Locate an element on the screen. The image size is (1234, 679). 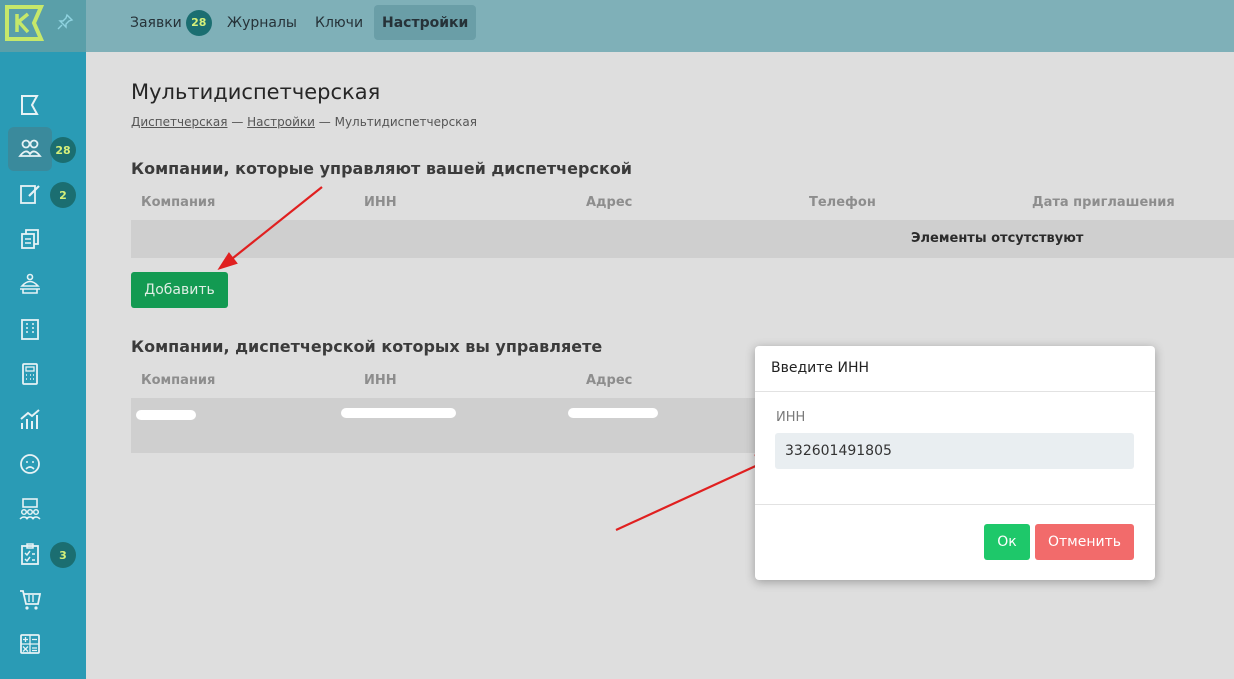
tab-keys: Ключи is located at coordinates (339, 22).